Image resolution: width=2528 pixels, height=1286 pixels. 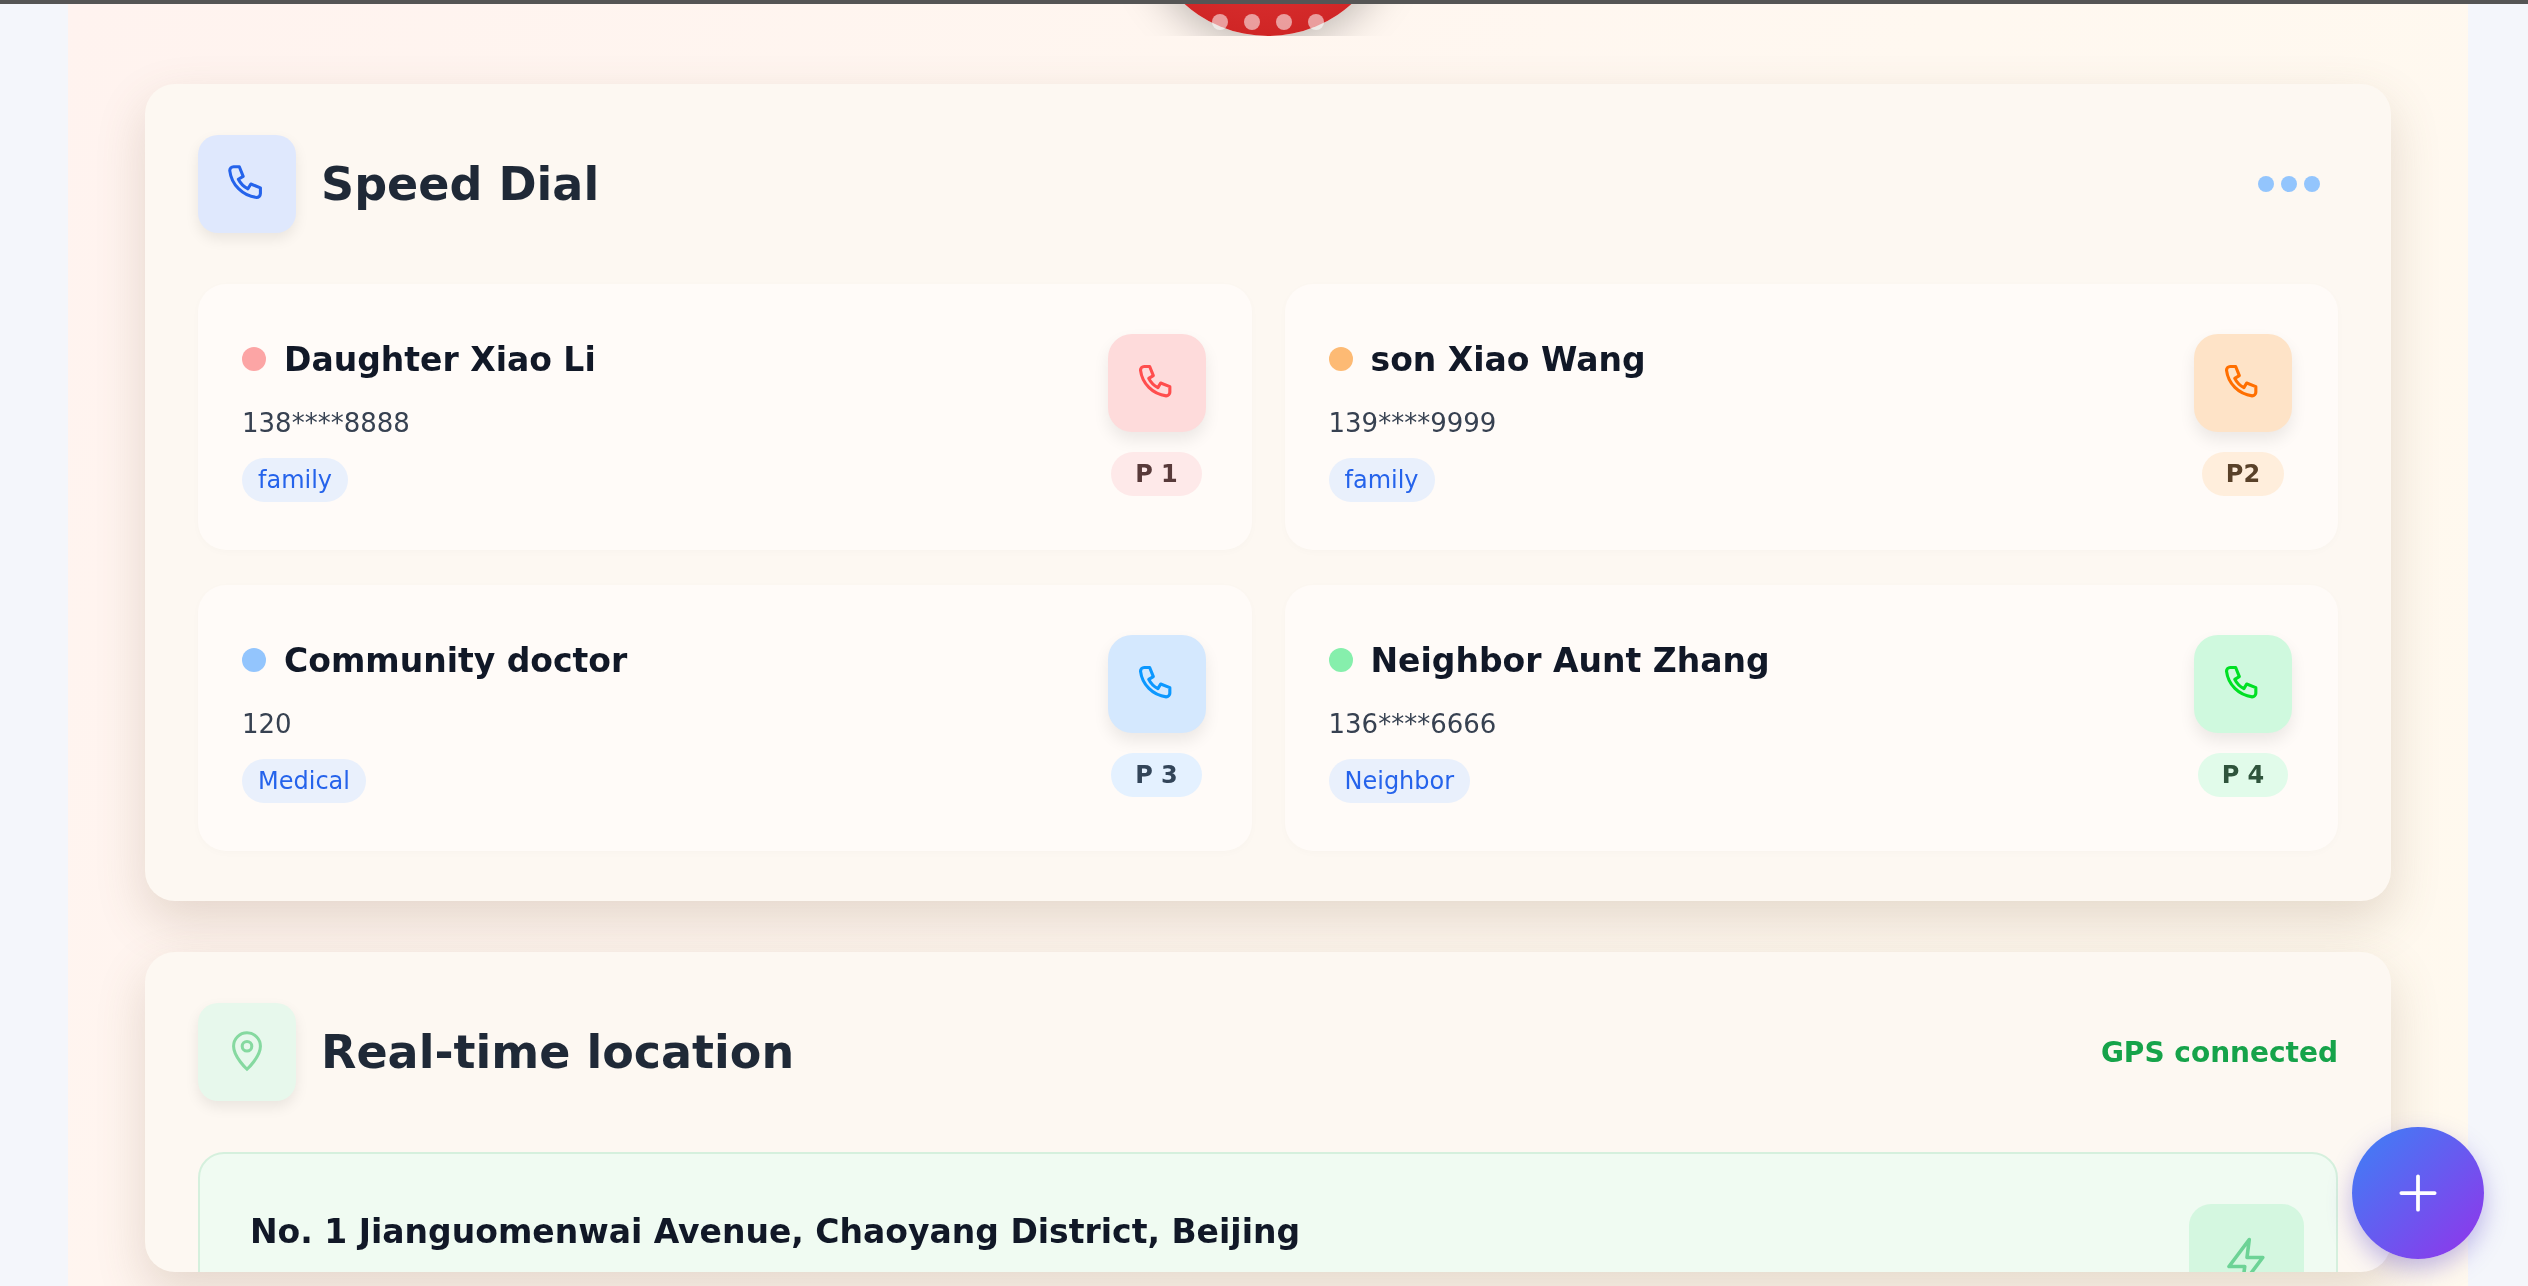 I want to click on phone-number: 120, so click(x=267, y=724).